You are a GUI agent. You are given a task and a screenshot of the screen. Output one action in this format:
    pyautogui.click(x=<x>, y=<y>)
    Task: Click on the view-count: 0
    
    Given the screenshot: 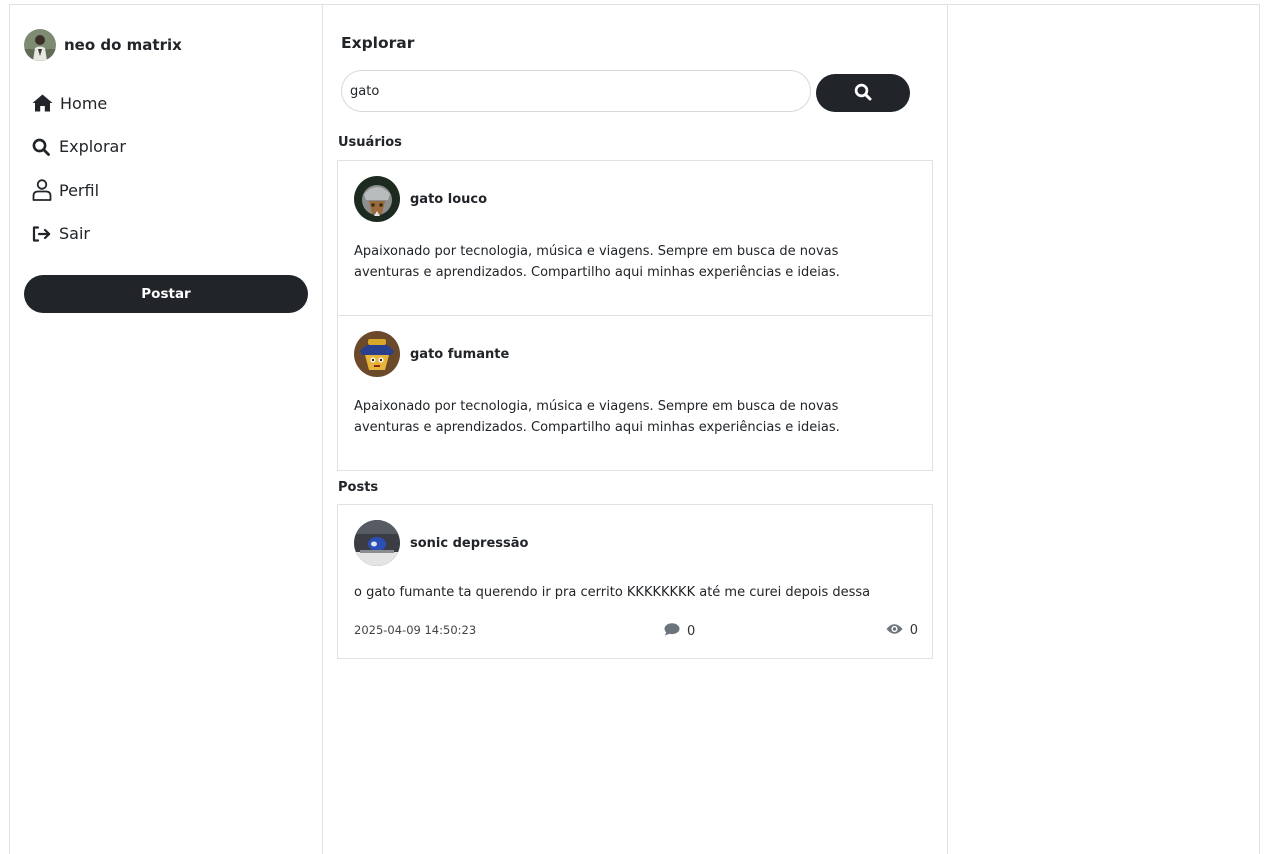 What is the action you would take?
    pyautogui.click(x=913, y=630)
    